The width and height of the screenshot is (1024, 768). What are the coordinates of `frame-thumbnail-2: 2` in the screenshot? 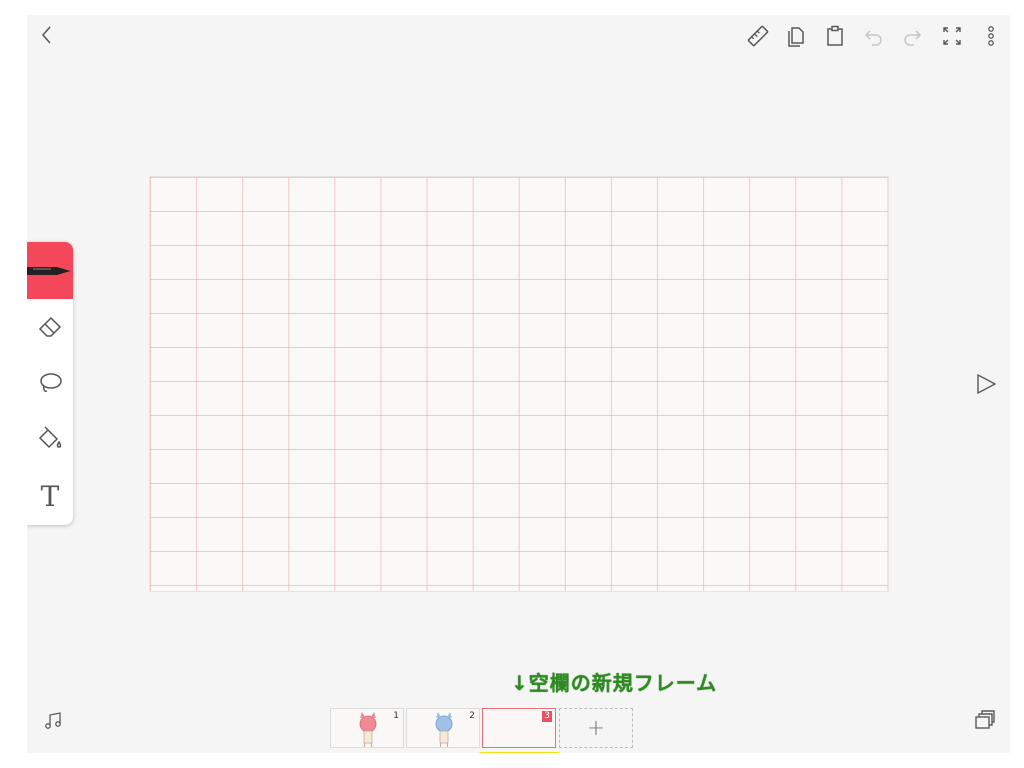 It's located at (443, 728).